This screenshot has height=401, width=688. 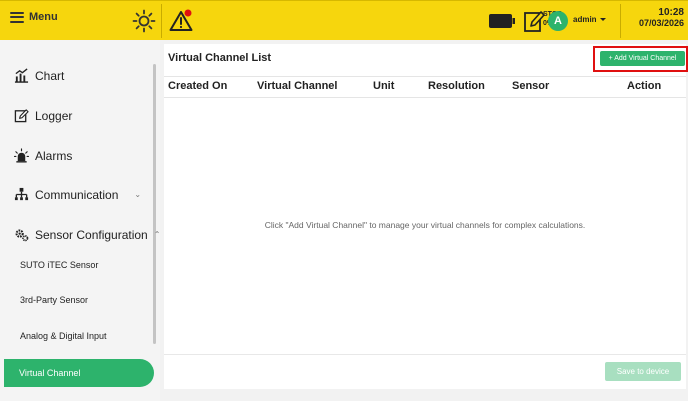 I want to click on sidebar-scrollbar, so click(x=154, y=204).